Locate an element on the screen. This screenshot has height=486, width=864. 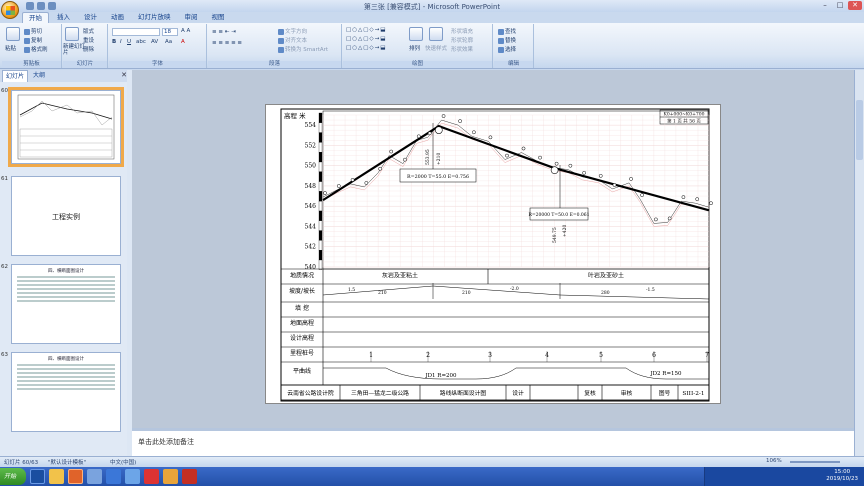
reset-button: 重设 is located at coordinates (88, 40).